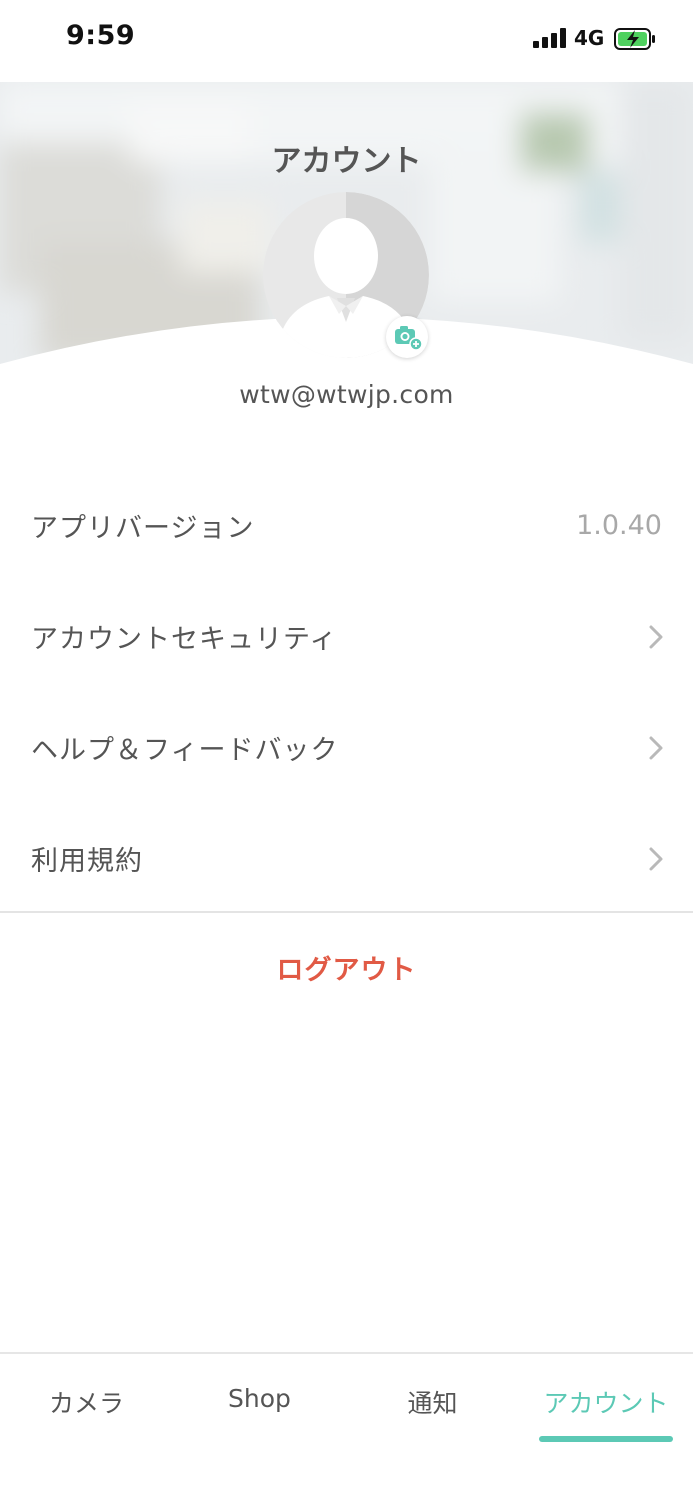 This screenshot has width=693, height=1502. I want to click on tab-shop: Shop, so click(259, 1398).